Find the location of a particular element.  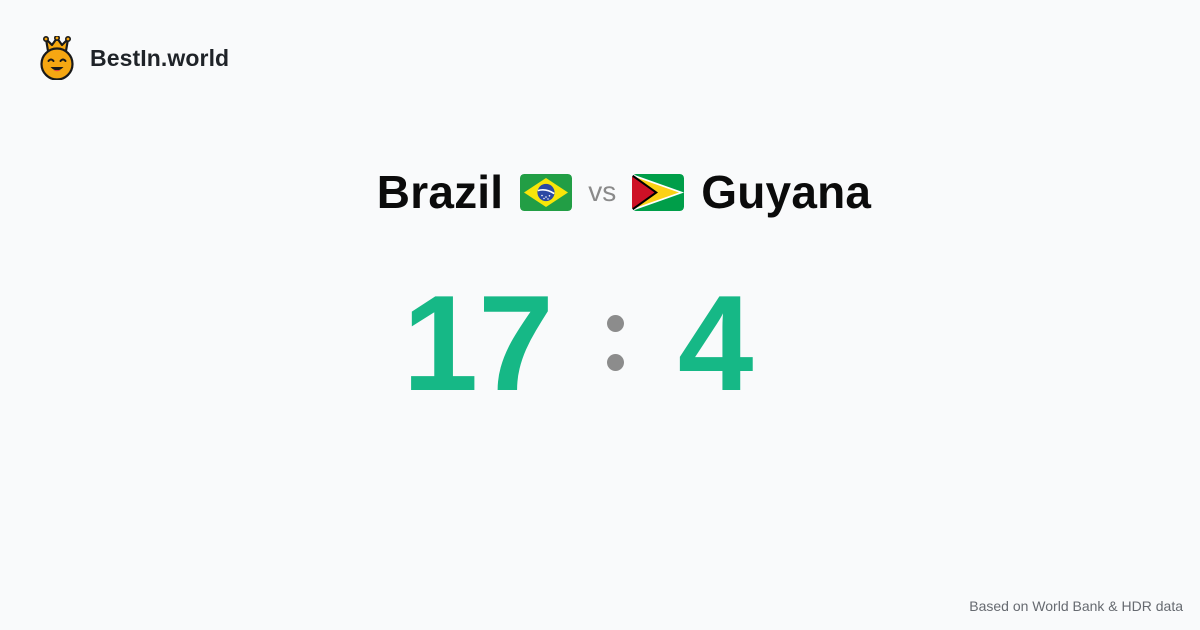

brazil-flag-icon is located at coordinates (546, 192).